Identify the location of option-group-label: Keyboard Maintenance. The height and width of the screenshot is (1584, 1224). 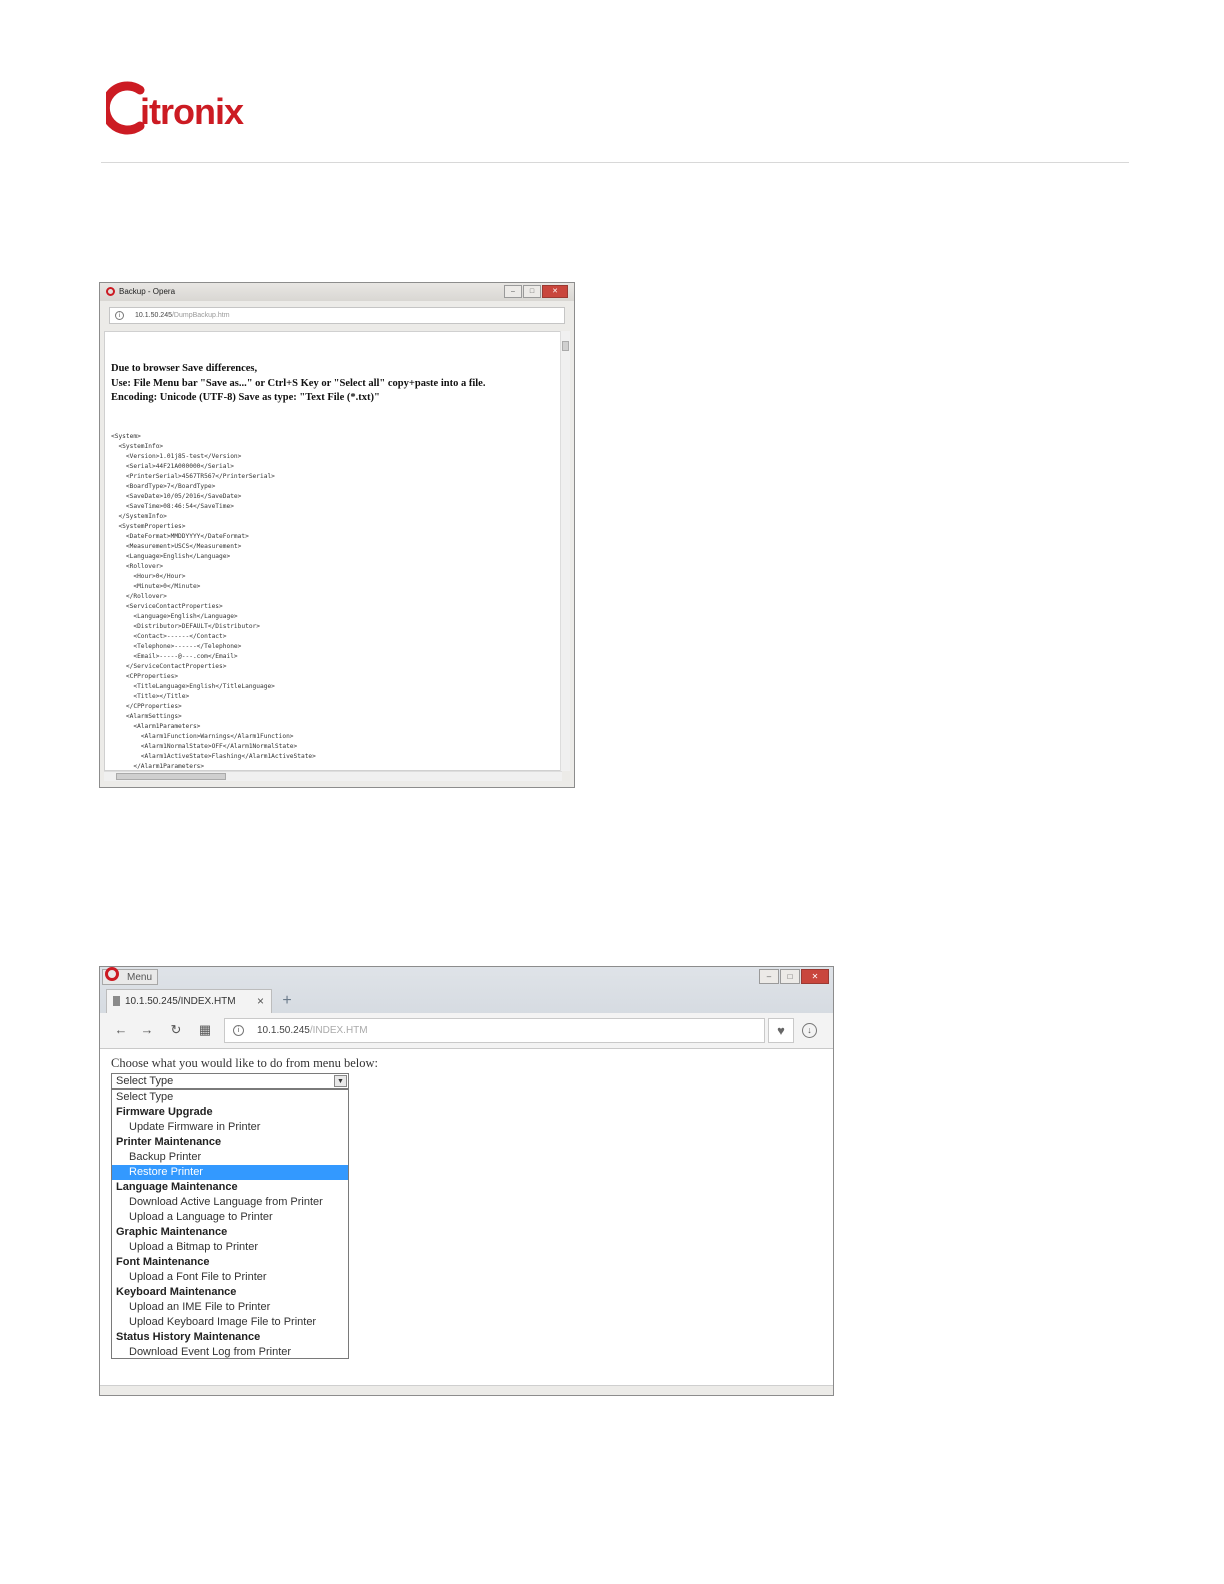
(176, 1292).